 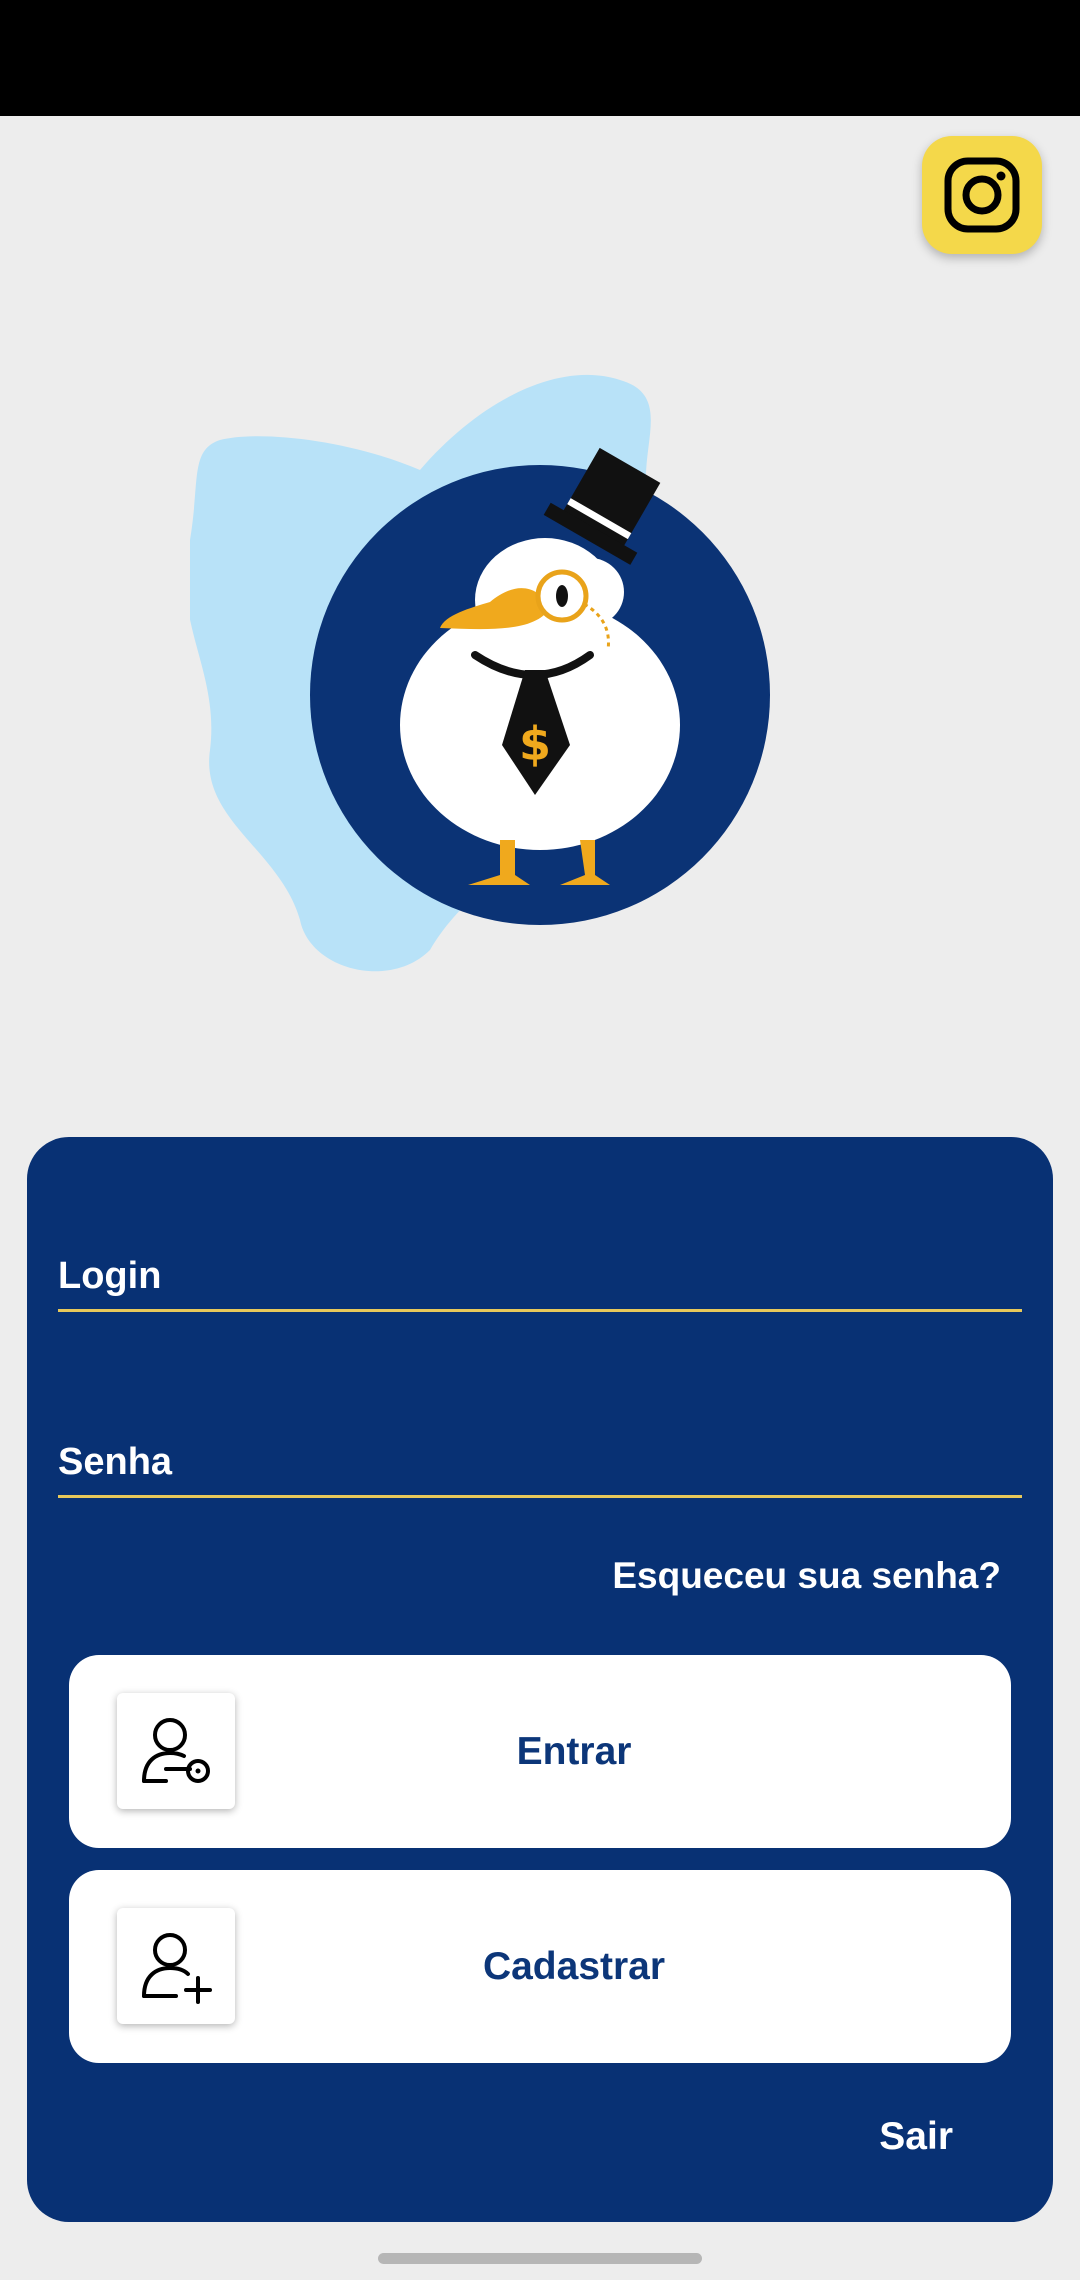 I want to click on forgot-password-link: Esqueceu sua senha?, so click(x=806, y=1576).